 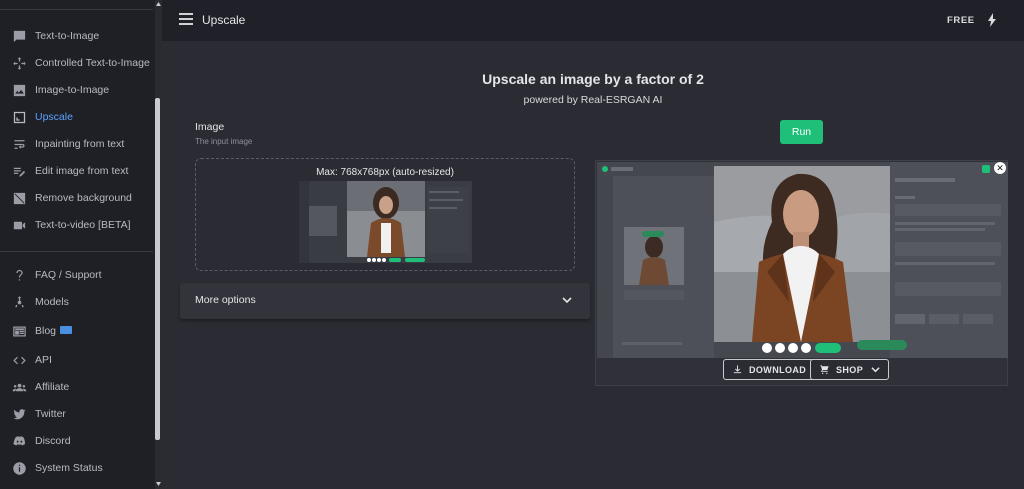 I want to click on info-icon, so click(x=19, y=468).